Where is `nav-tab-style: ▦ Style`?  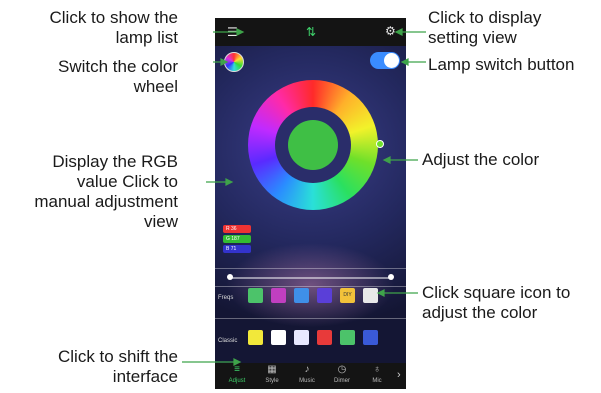
nav-tab-style: ▦ Style is located at coordinates (272, 376).